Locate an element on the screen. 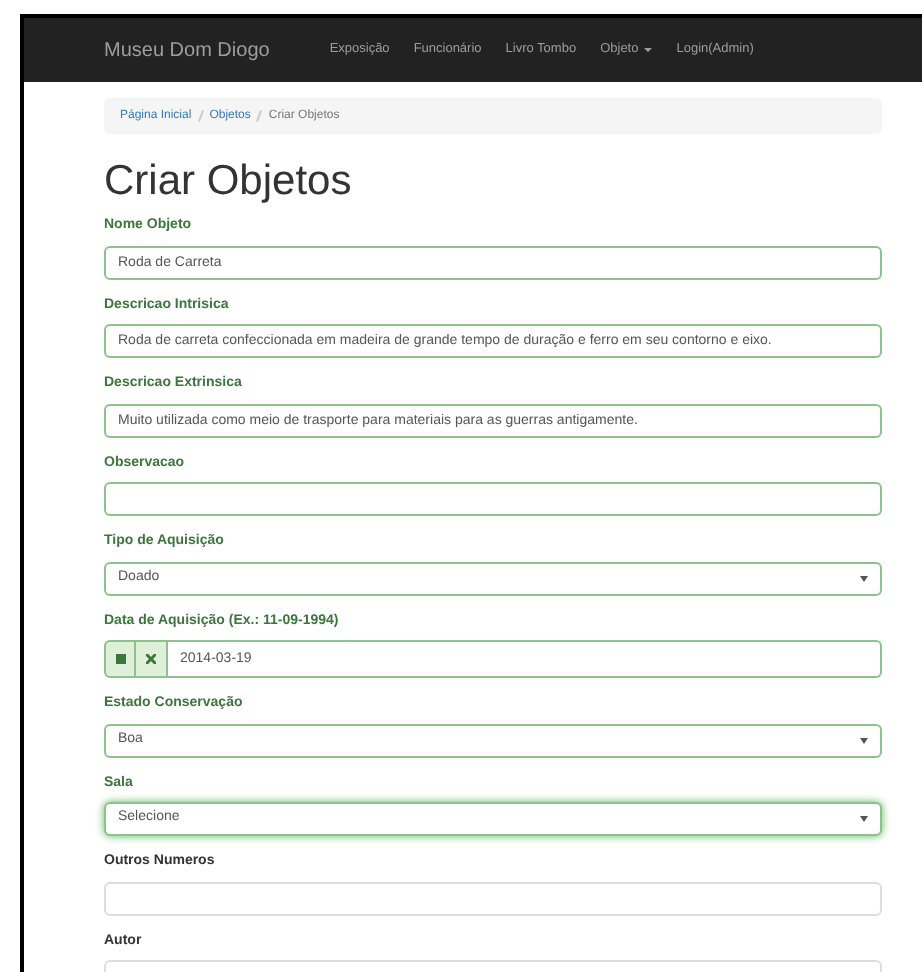 The image size is (922, 972). calendar-icon is located at coordinates (120, 659).